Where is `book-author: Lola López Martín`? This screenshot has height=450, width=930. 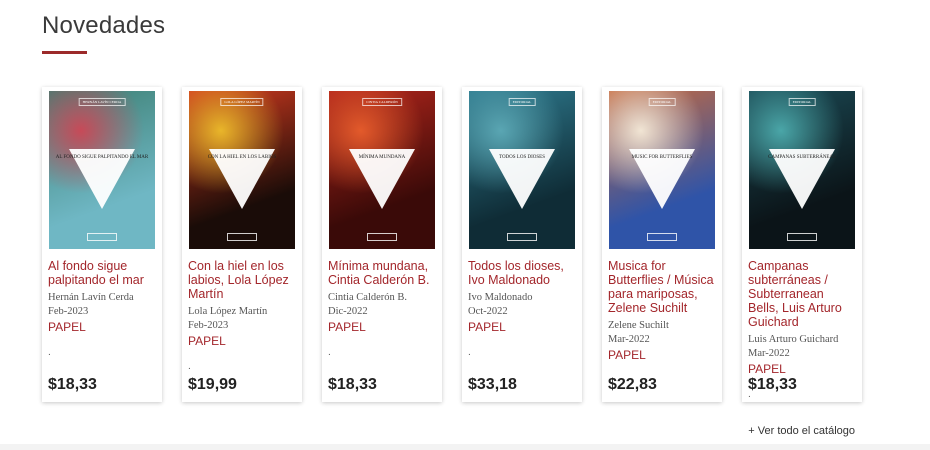 book-author: Lola López Martín is located at coordinates (228, 311).